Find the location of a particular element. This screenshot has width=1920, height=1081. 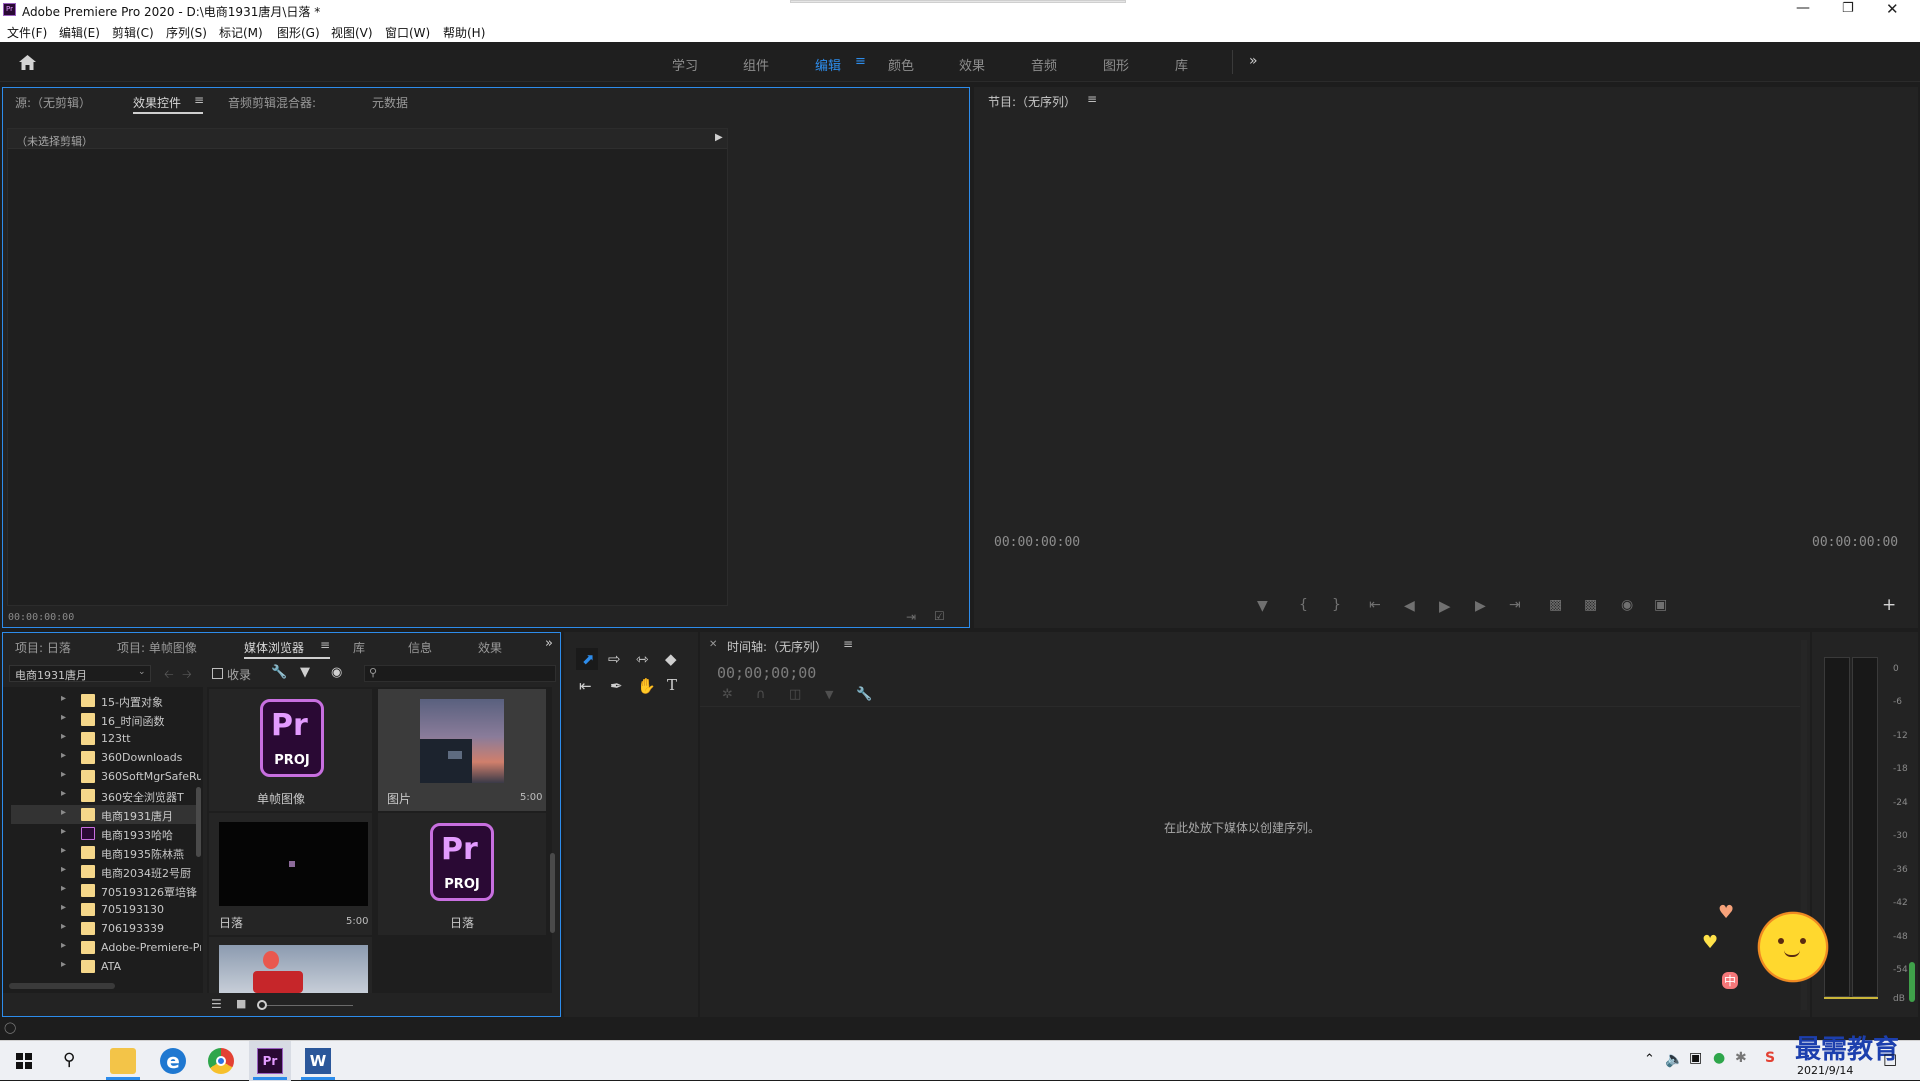

workspace-effects: 效果 is located at coordinates (972, 64).